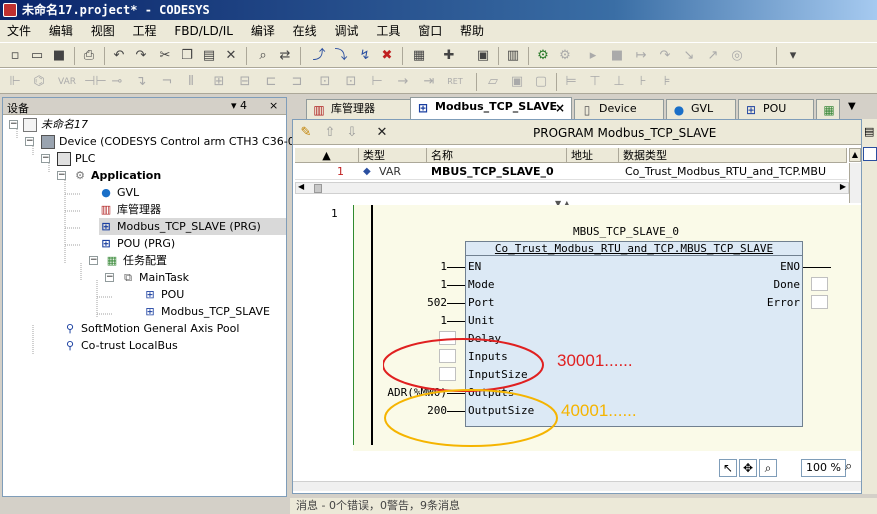 This screenshot has width=877, height=514. I want to click on logout-icon: ⤵, so click(341, 56).